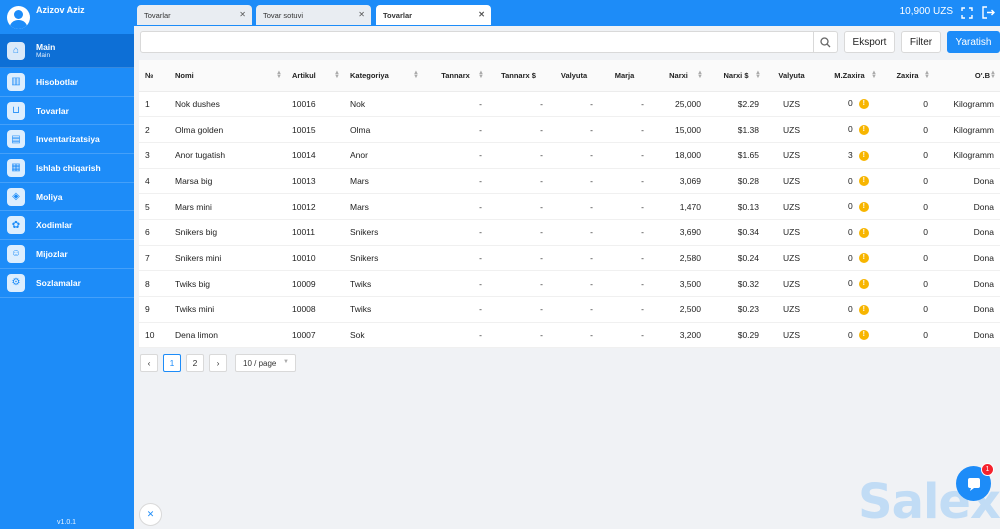  What do you see at coordinates (433, 15) in the screenshot?
I see `tab-tovarlar-active: Tovarlar ✕` at bounding box center [433, 15].